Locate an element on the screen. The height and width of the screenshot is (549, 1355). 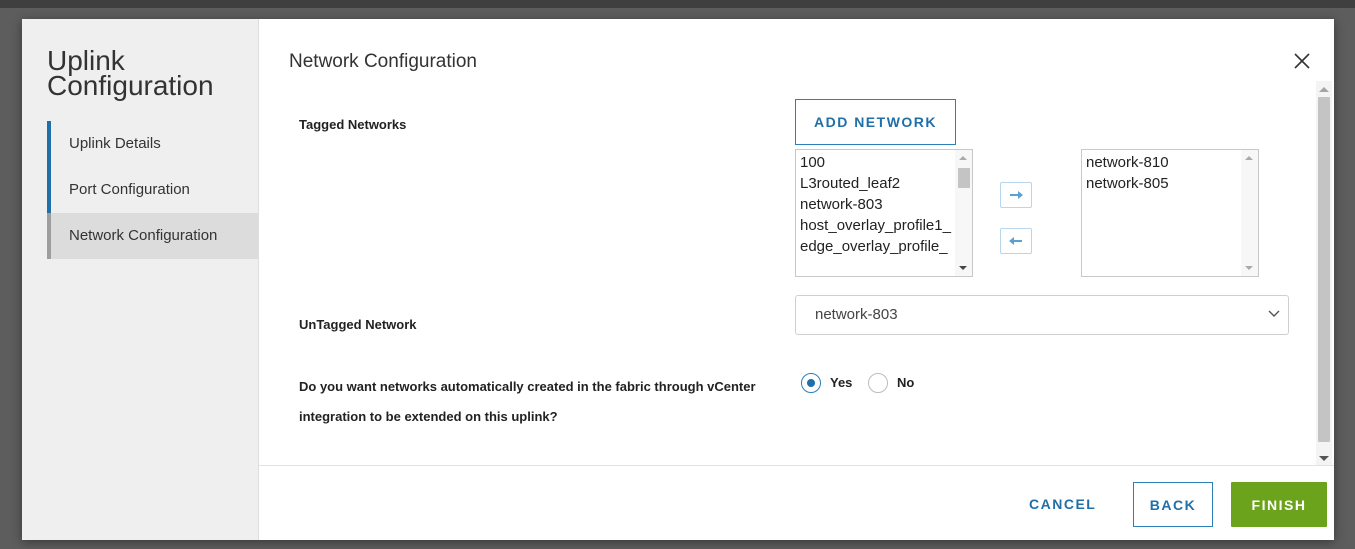
list-item: network-810 is located at coordinates (1170, 162).